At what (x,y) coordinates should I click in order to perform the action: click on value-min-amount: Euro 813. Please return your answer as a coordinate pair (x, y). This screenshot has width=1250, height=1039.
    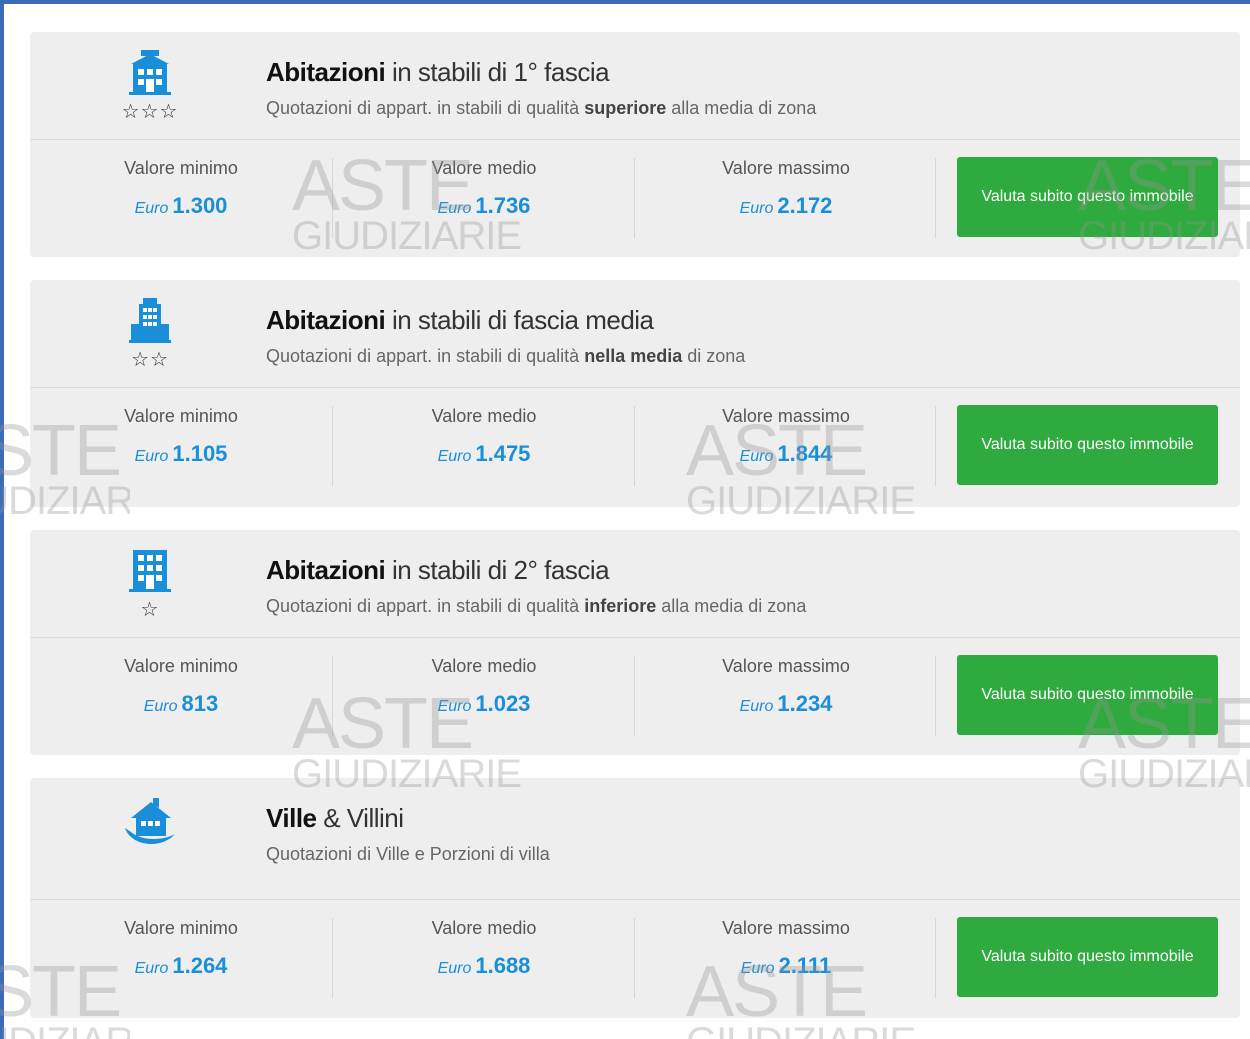
    Looking at the image, I should click on (181, 703).